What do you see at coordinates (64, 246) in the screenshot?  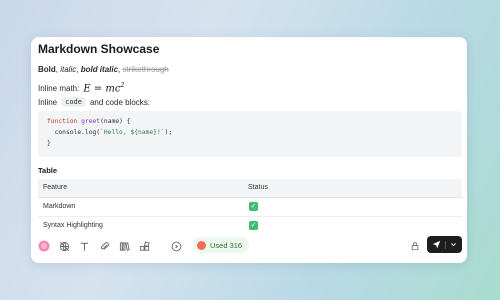 I see `globe-off-icon` at bounding box center [64, 246].